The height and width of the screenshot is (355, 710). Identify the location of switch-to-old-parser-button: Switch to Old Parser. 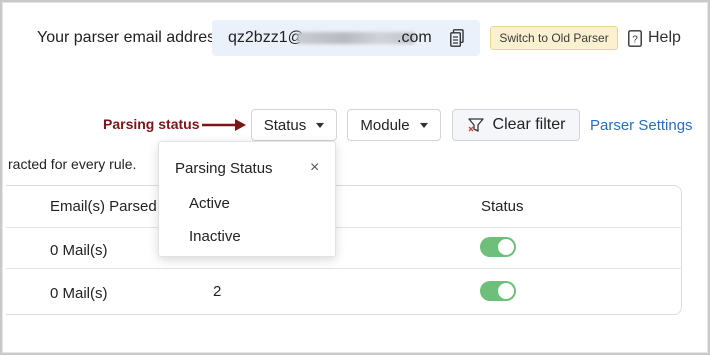
(554, 38).